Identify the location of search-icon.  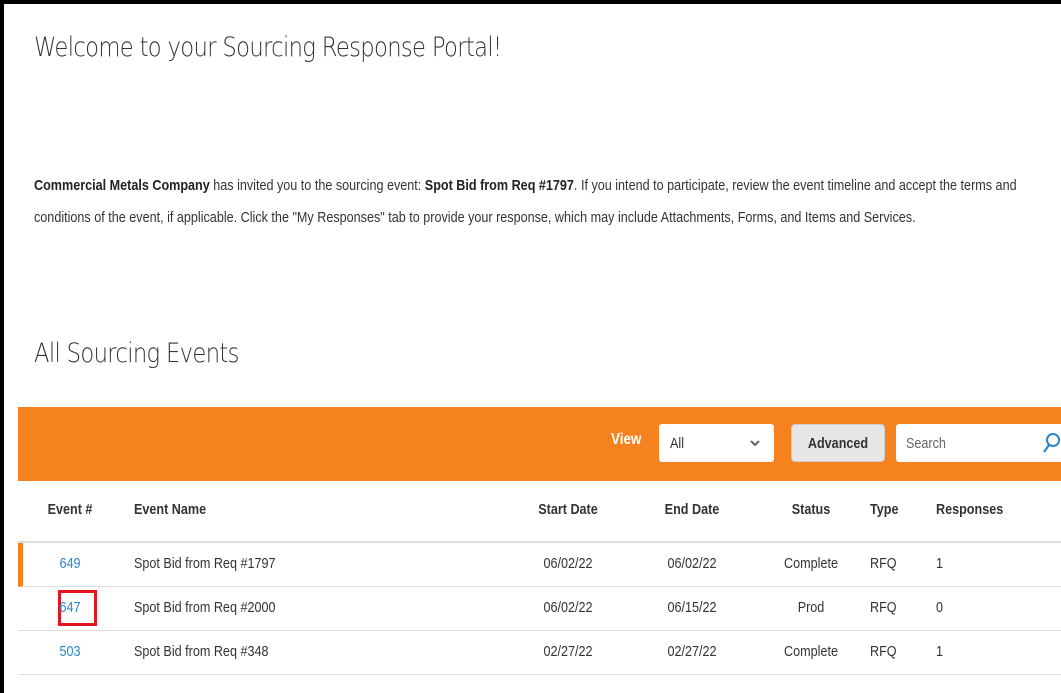
(1051, 443).